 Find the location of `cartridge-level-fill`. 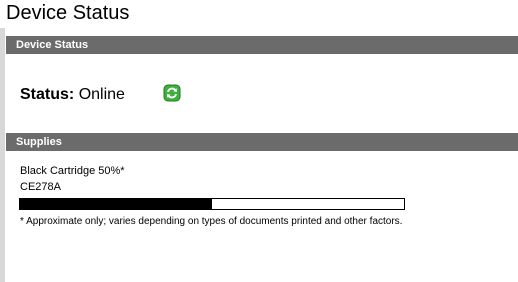

cartridge-level-fill is located at coordinates (116, 204).